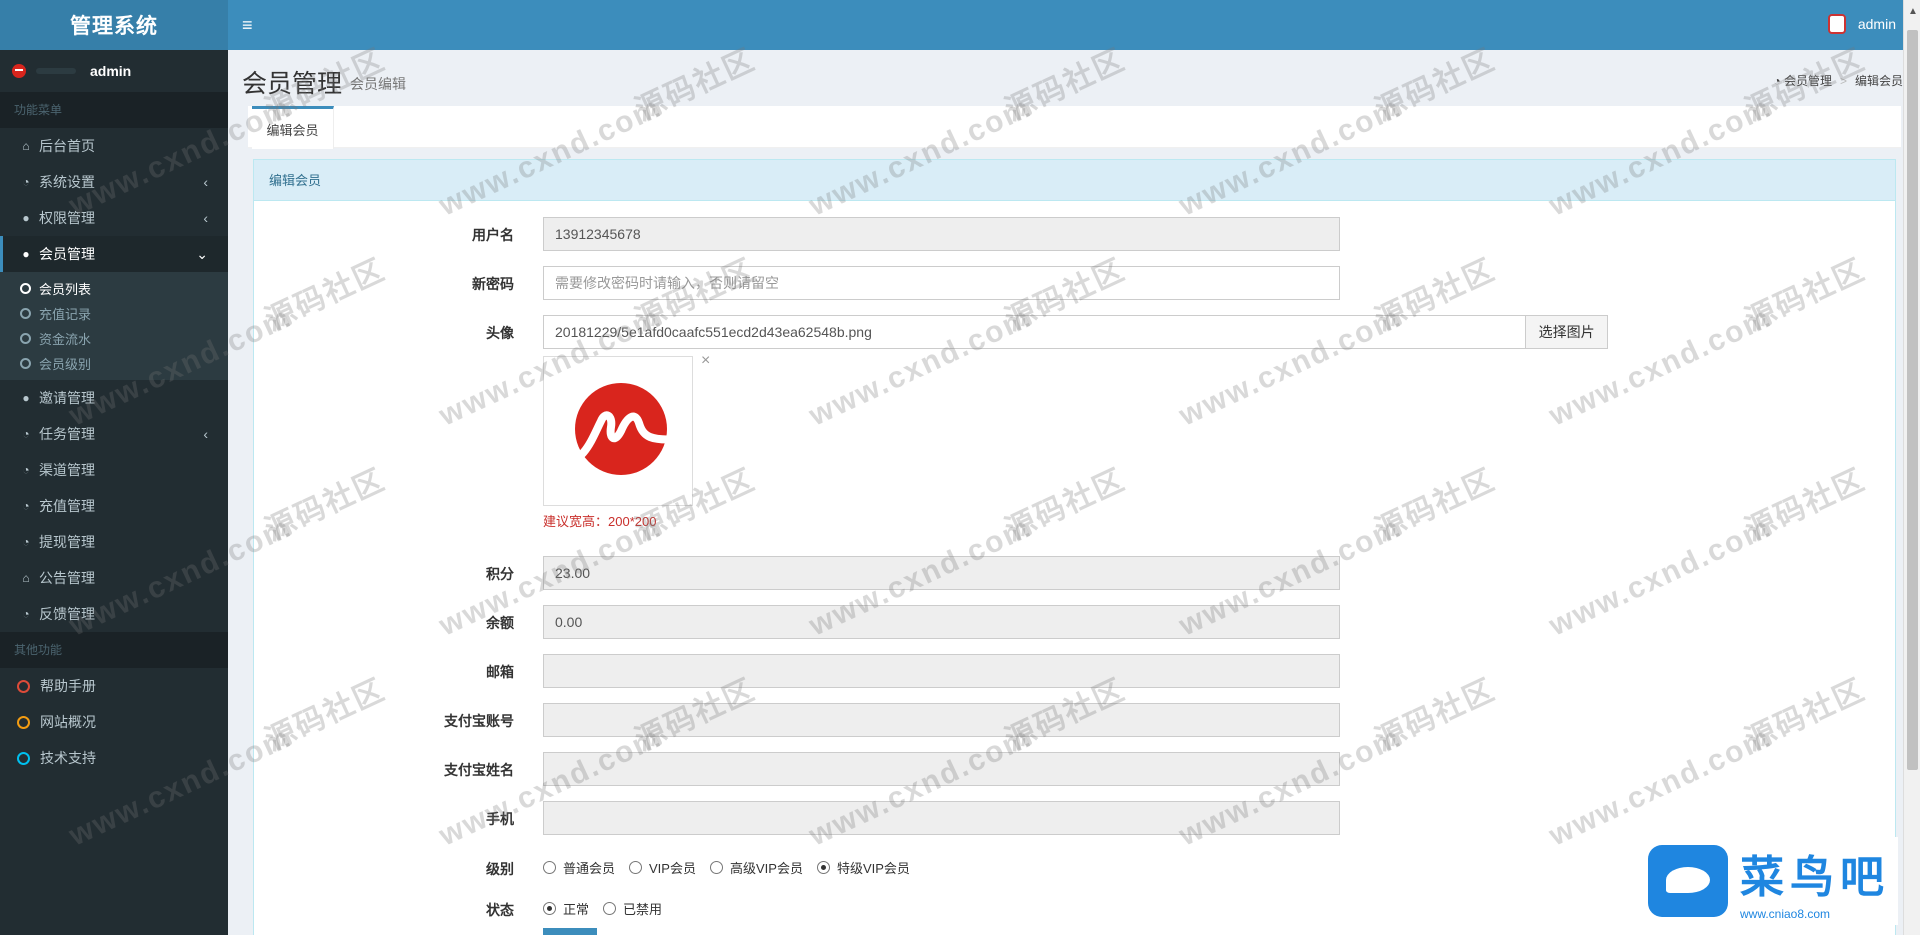 The width and height of the screenshot is (1920, 935). I want to click on status-radio-normal: 正常, so click(566, 908).